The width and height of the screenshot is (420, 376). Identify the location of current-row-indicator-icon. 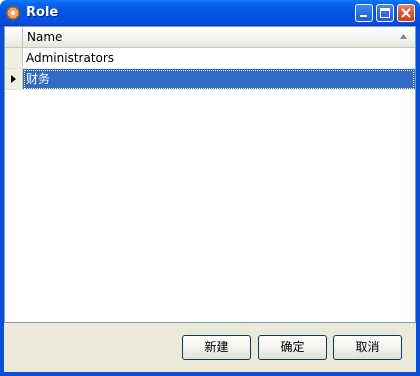
(13, 79).